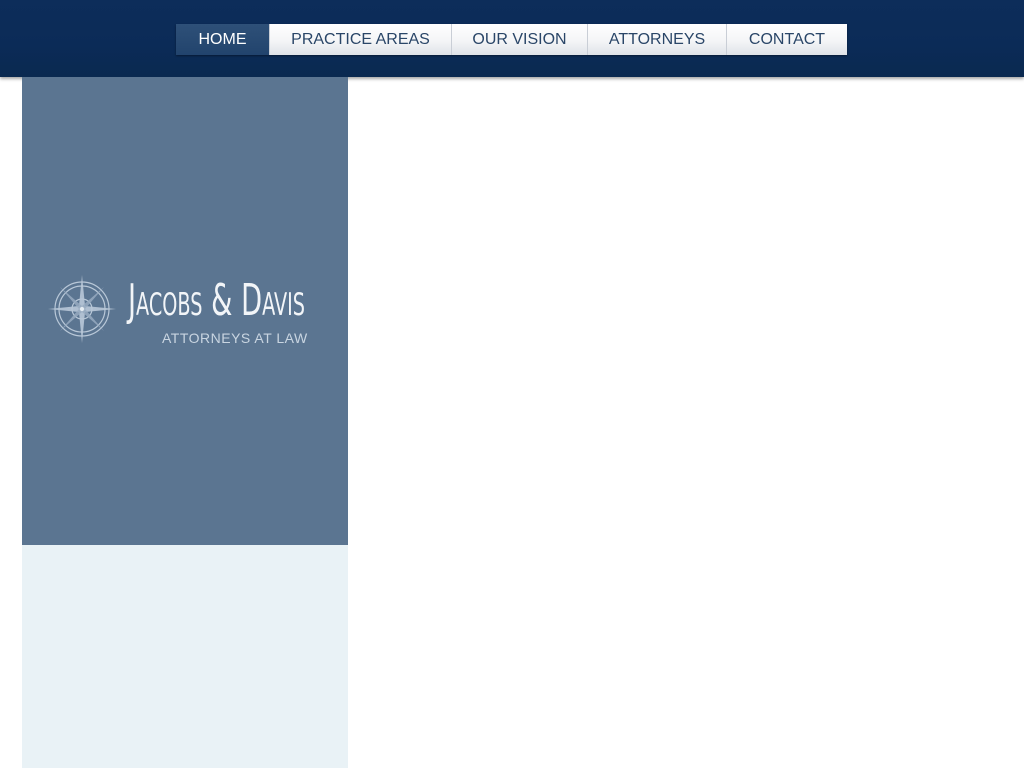 Image resolution: width=1024 pixels, height=768 pixels. Describe the element at coordinates (519, 39) in the screenshot. I see `nav-item-our-vision: OUR VISION` at that location.